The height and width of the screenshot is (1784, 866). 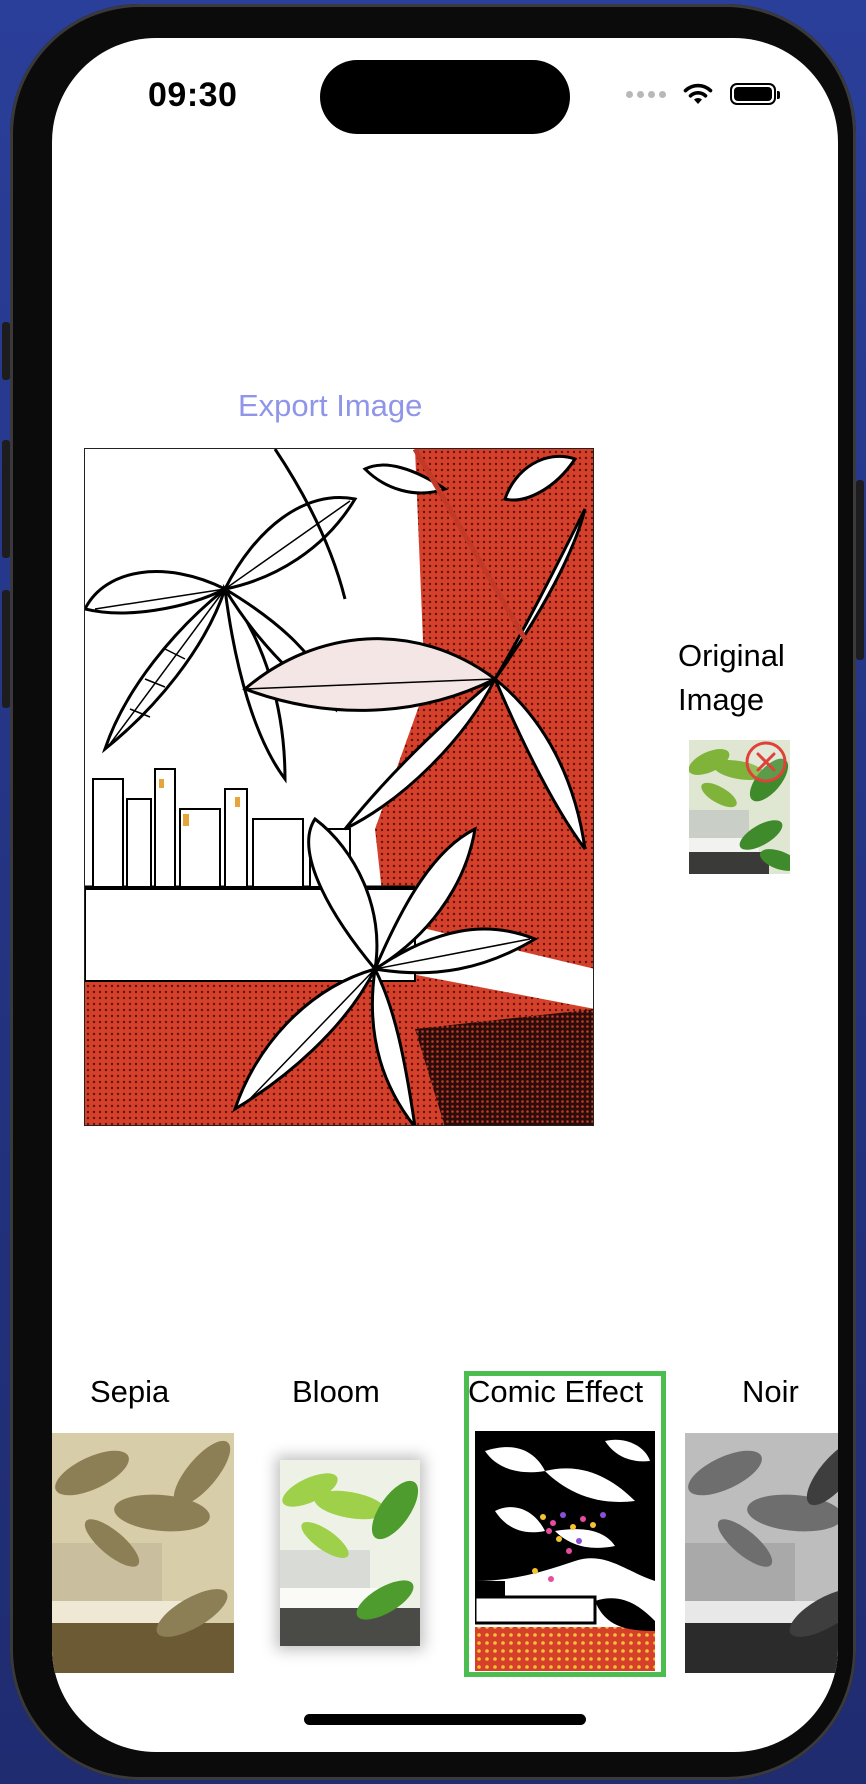 I want to click on filter-thumbnail-bloom, so click(x=350, y=1553).